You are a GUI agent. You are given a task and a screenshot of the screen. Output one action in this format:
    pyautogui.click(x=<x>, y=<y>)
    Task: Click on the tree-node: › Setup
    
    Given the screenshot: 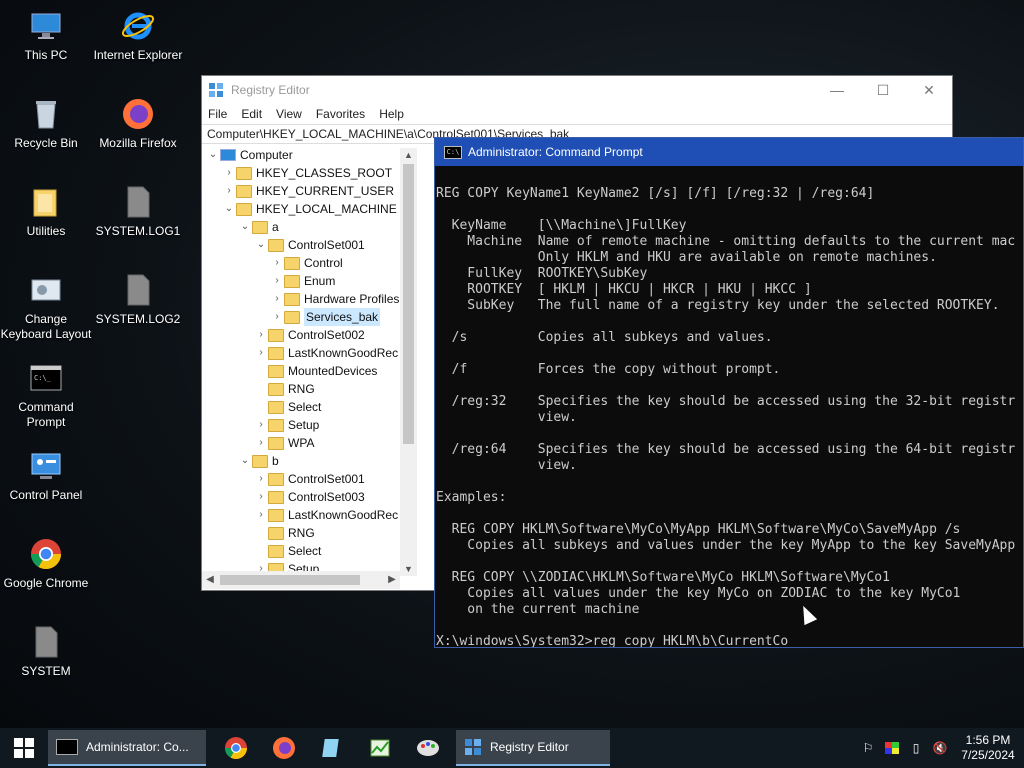 What is the action you would take?
    pyautogui.click(x=286, y=425)
    